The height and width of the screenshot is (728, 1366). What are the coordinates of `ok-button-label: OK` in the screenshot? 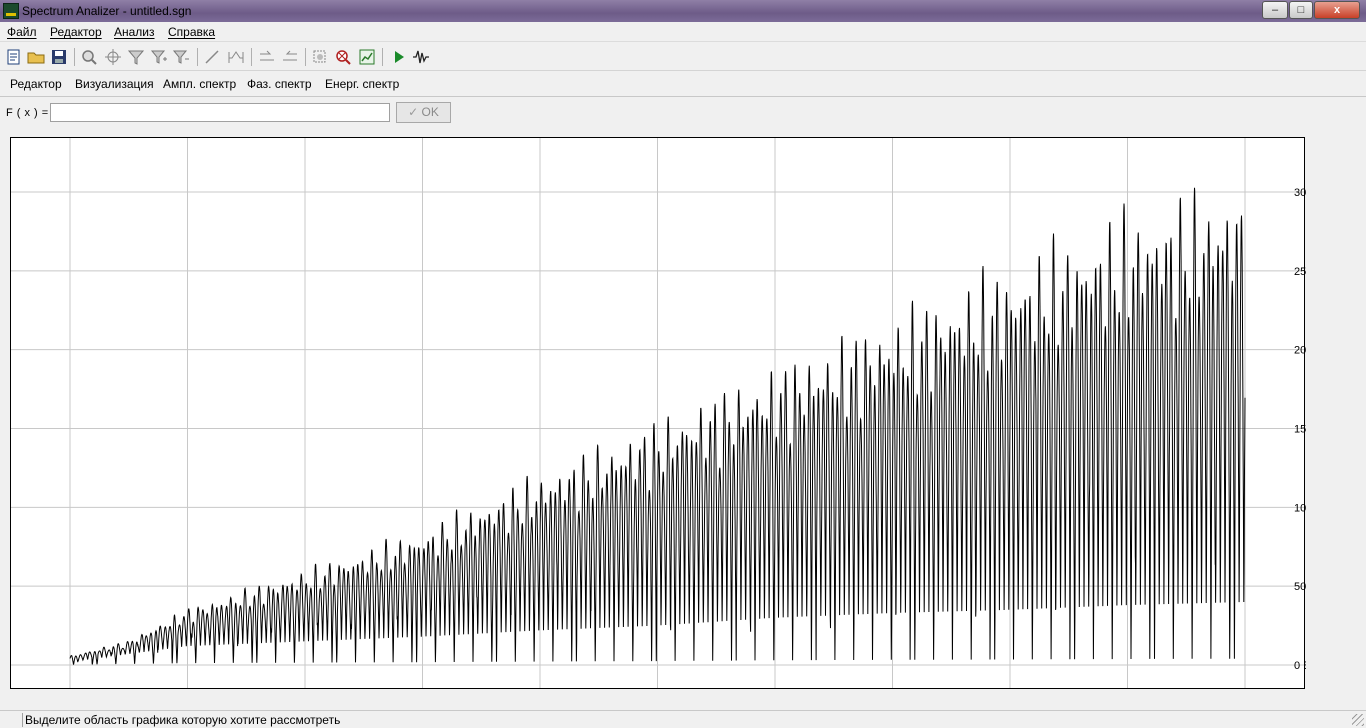 It's located at (430, 112).